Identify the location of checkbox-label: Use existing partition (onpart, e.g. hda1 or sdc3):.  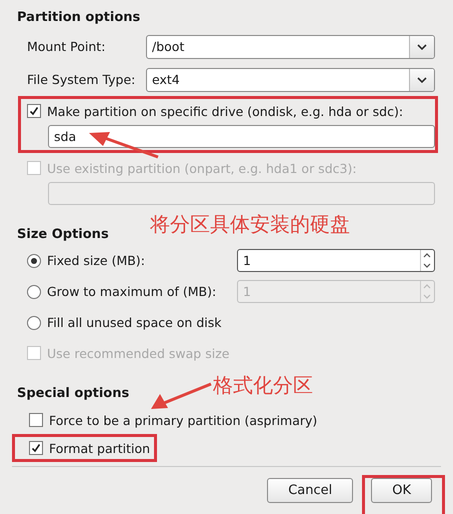
(202, 168).